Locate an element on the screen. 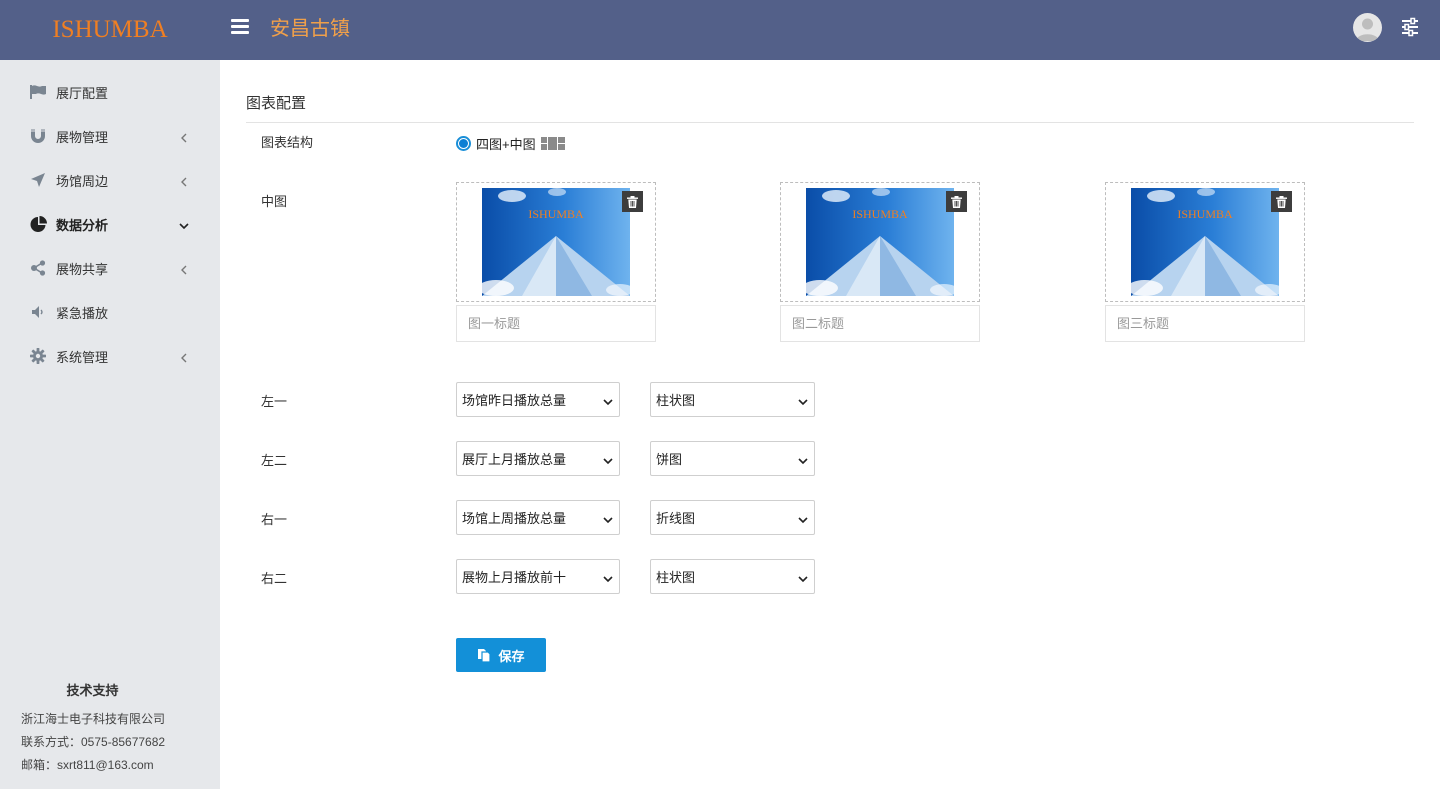 The width and height of the screenshot is (1440, 789). sidebar-item-data-analysis: 数据分析 is located at coordinates (110, 224).